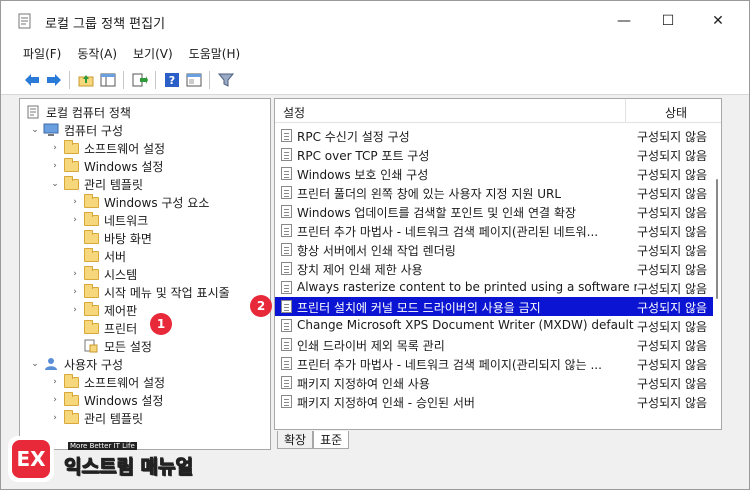  Describe the element at coordinates (106, 382) in the screenshot. I see `tree-item-user-software-settings: › 소프트웨어 설정` at that location.